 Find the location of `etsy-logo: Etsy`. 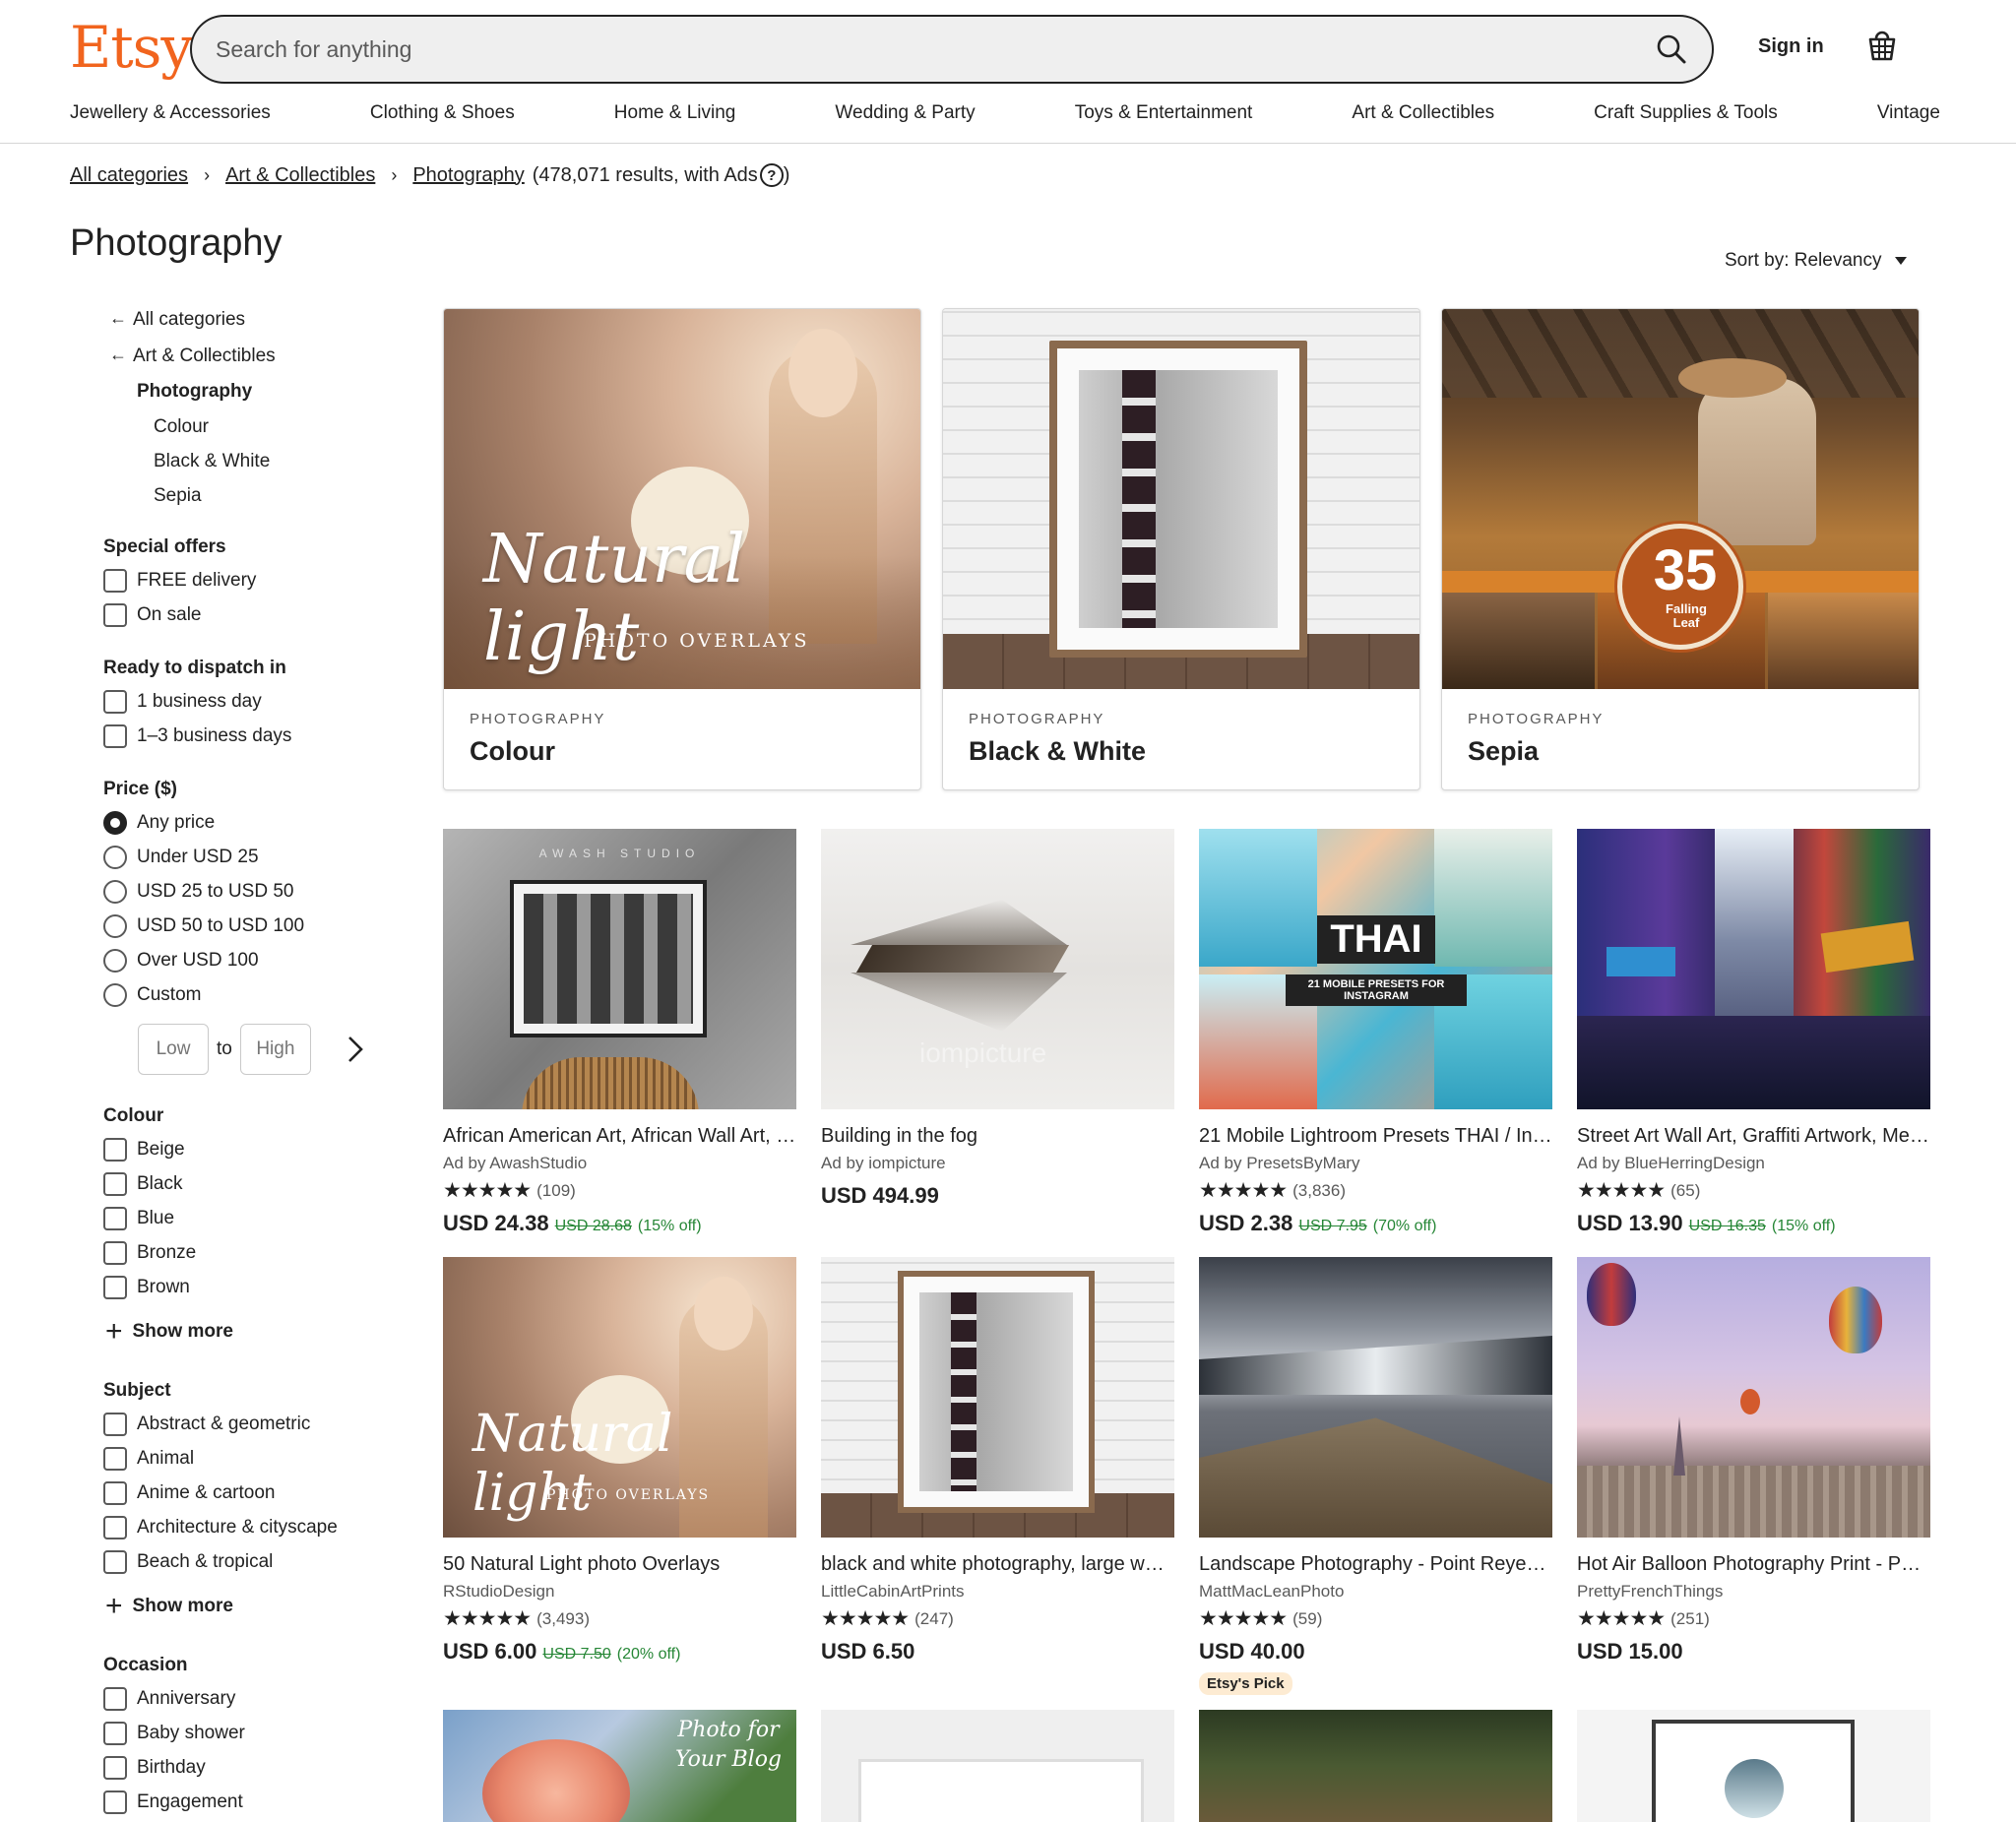

etsy-logo: Etsy is located at coordinates (131, 47).